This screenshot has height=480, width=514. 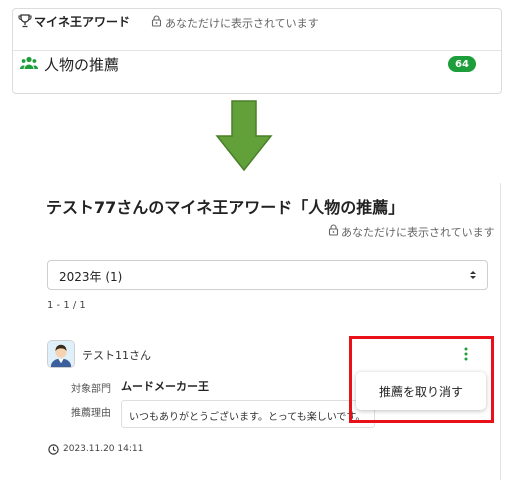 I want to click on highlight-box, so click(x=421, y=379).